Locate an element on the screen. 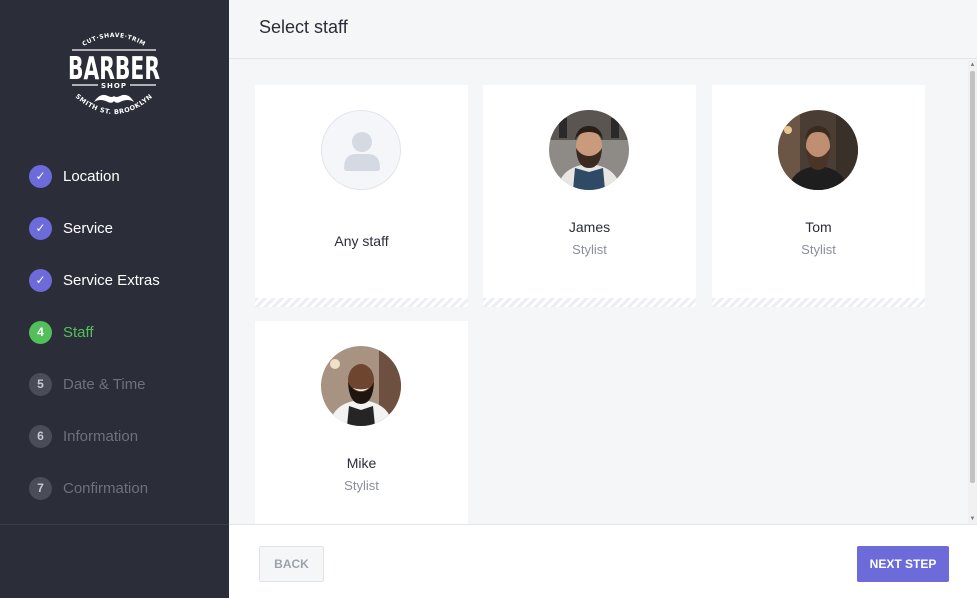  step-label: Date & Time is located at coordinates (104, 384).